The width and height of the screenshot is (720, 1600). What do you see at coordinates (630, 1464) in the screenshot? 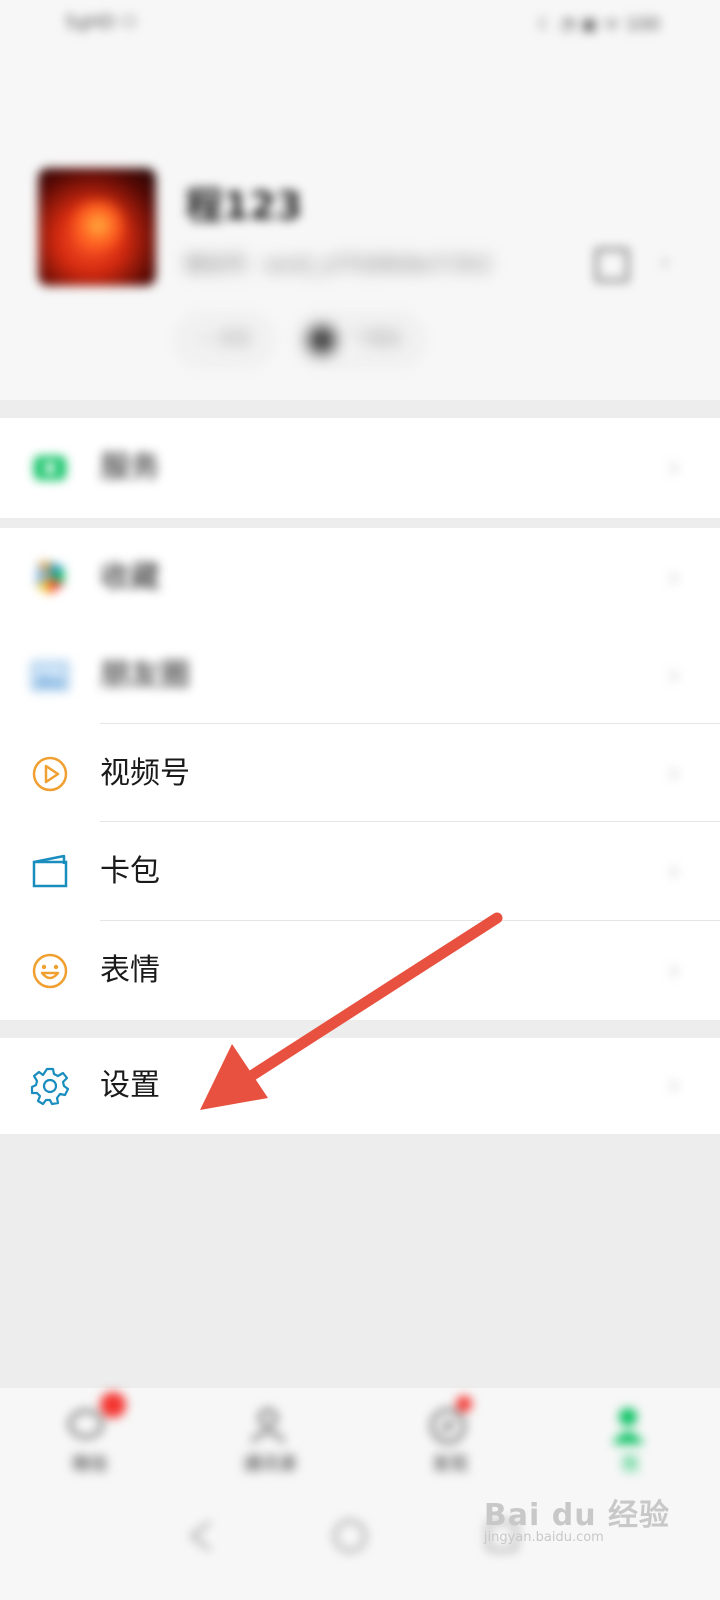
I see `tab-label-me: 我` at bounding box center [630, 1464].